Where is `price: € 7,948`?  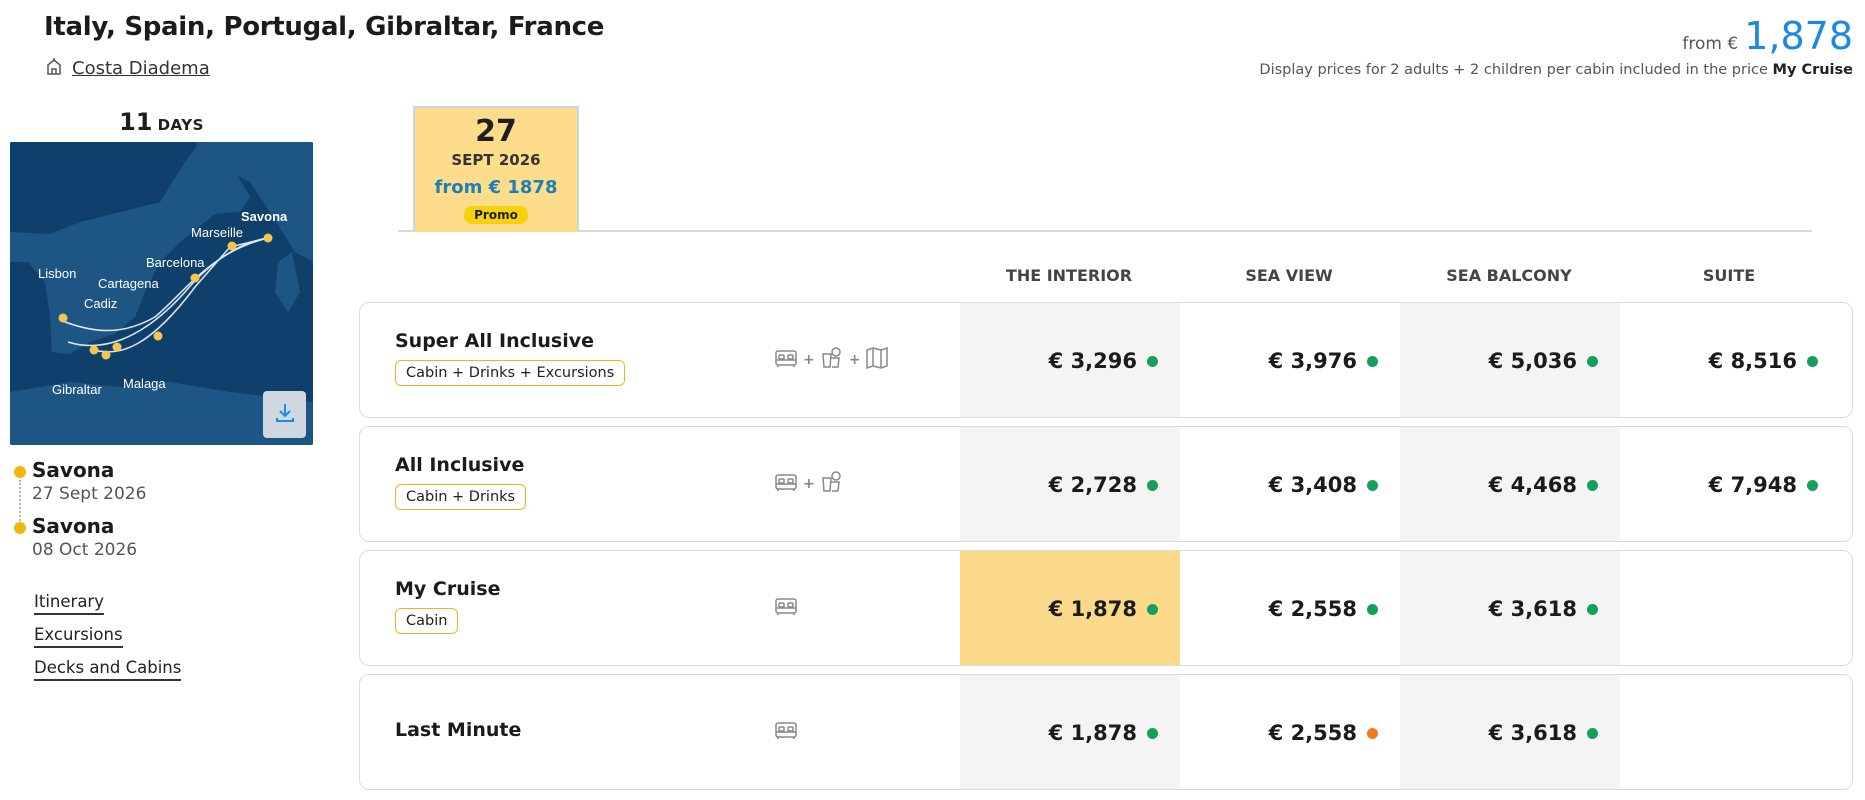 price: € 7,948 is located at coordinates (1752, 485).